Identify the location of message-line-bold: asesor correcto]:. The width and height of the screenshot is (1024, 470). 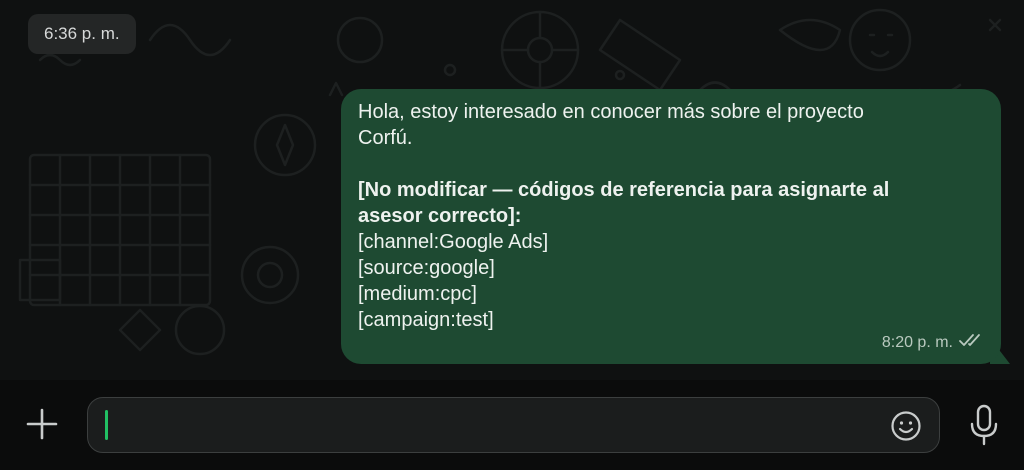
(440, 216).